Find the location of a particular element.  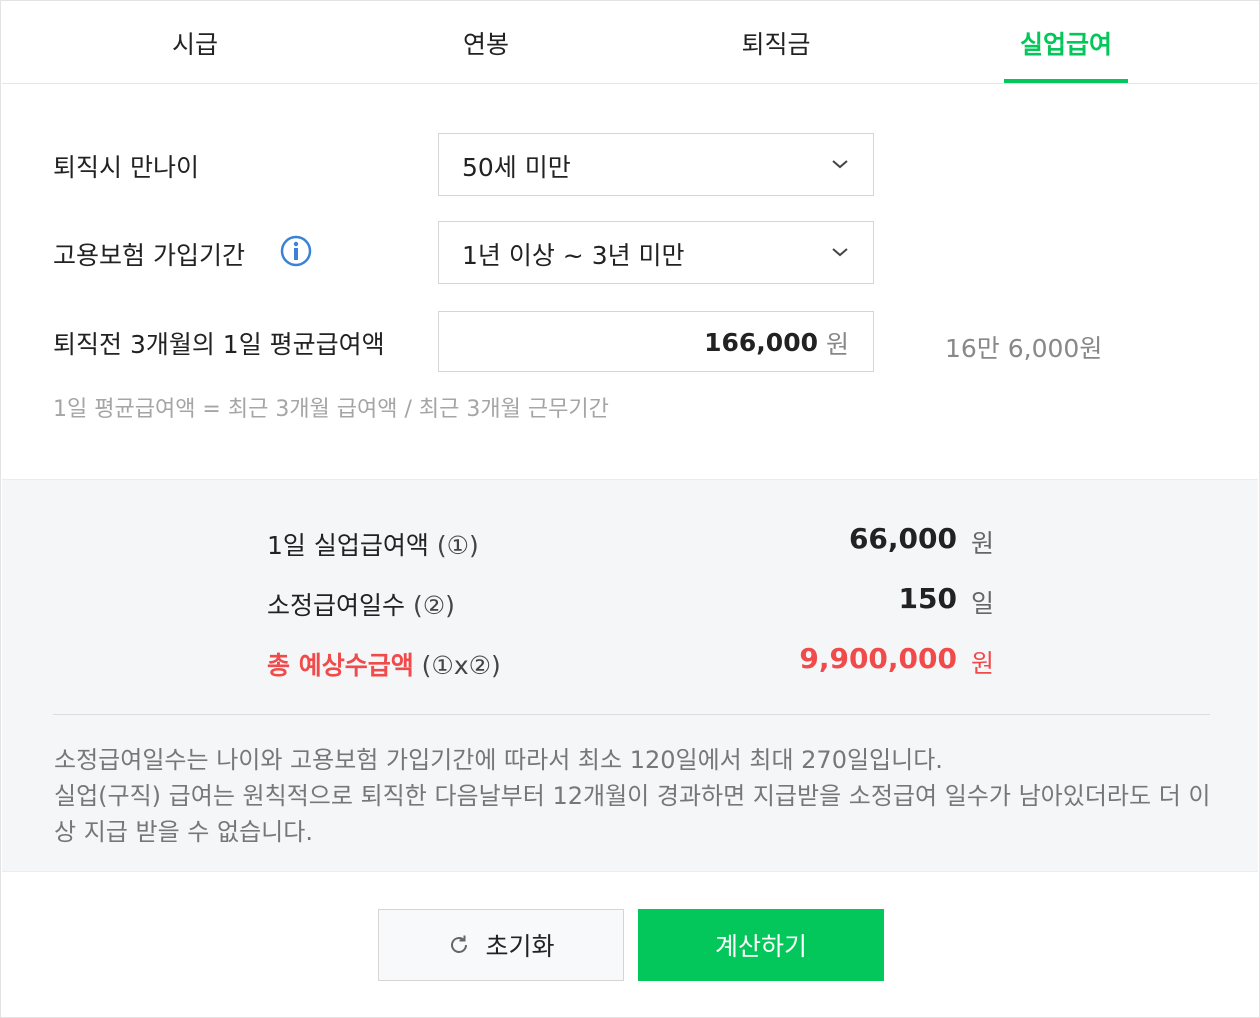

reset-button: 초기화 is located at coordinates (501, 945).